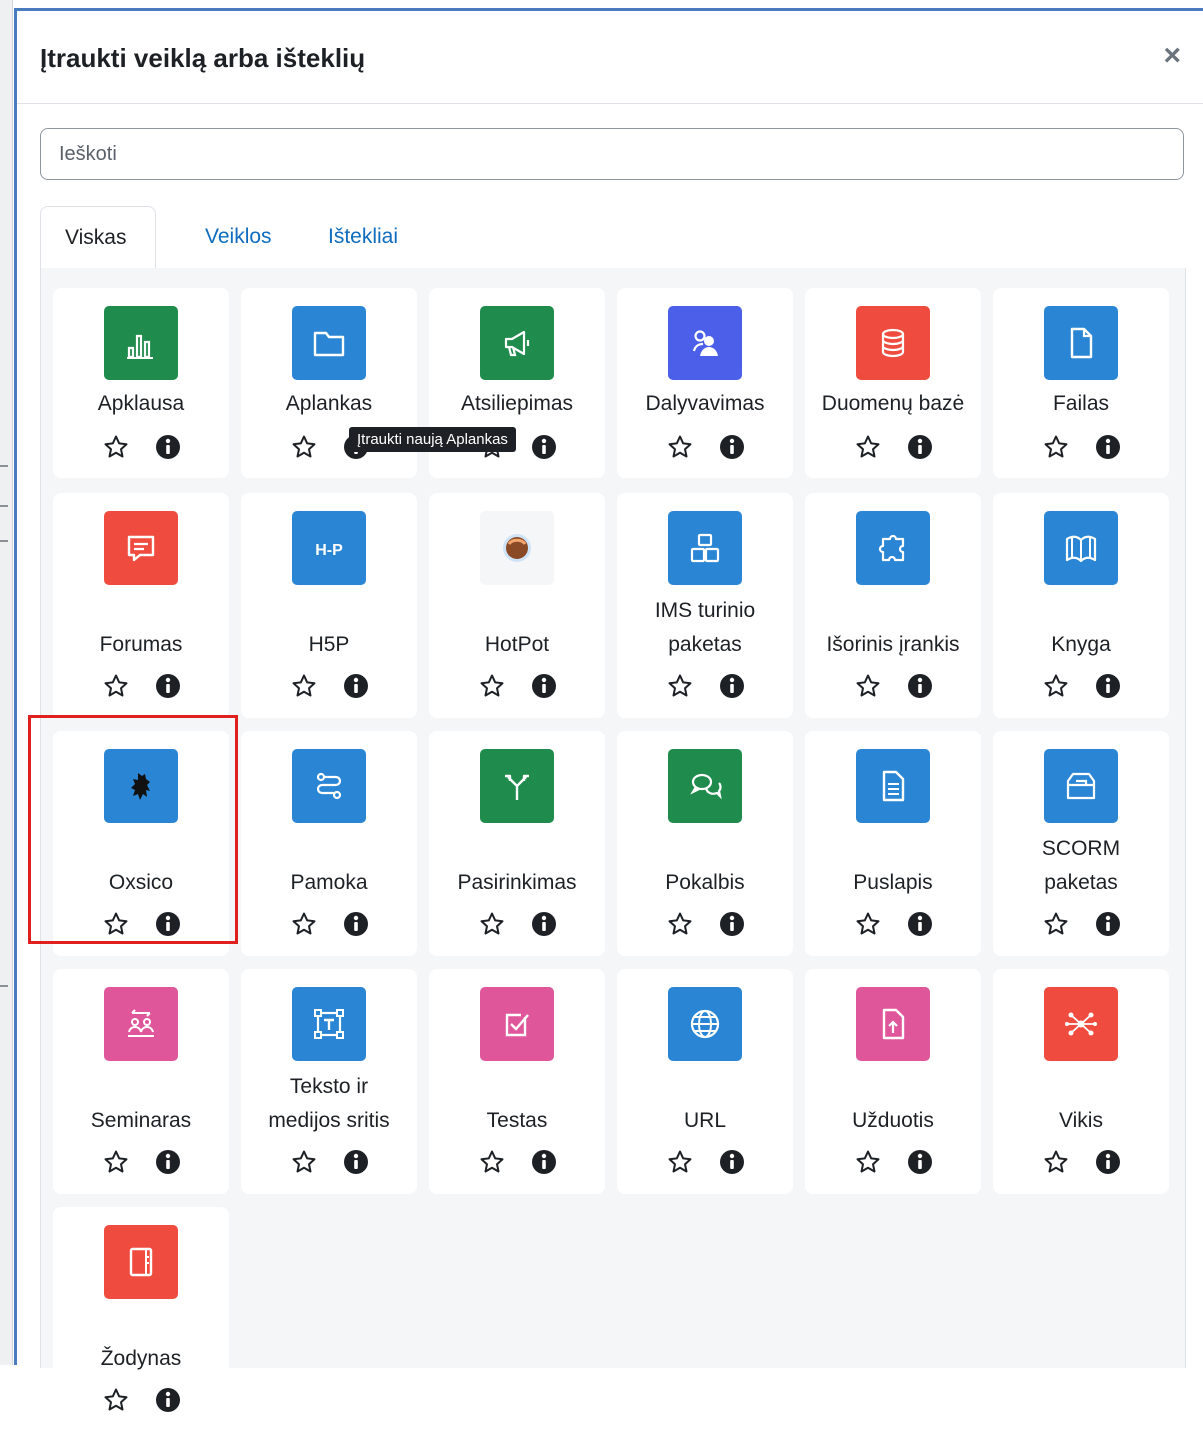  Describe the element at coordinates (1081, 786) in the screenshot. I see `box-icon` at that location.